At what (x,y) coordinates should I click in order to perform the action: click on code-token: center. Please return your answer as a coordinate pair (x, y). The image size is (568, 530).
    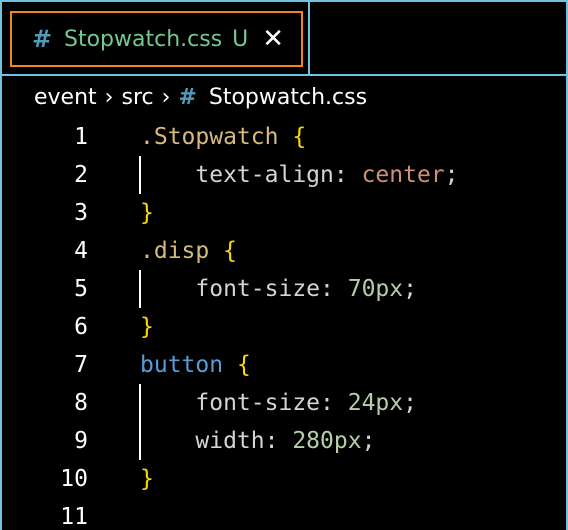
    Looking at the image, I should click on (403, 175).